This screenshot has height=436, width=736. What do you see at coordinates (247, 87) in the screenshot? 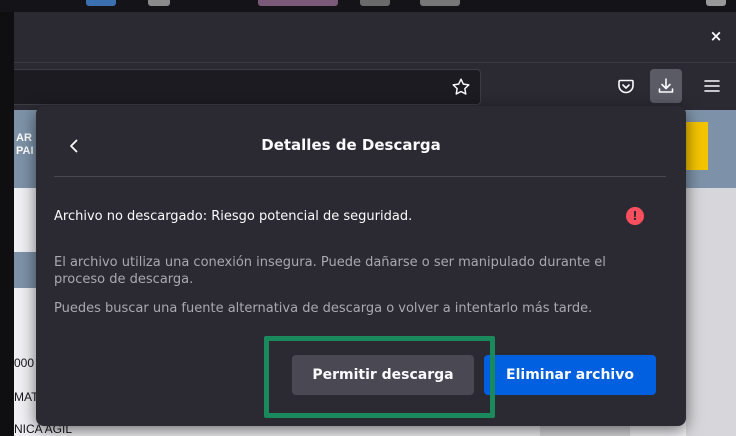
I see `url-bar` at bounding box center [247, 87].